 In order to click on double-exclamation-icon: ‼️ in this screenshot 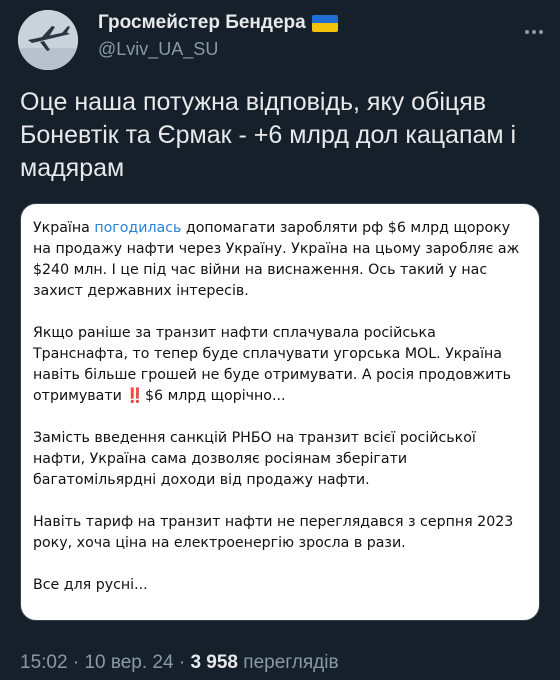, I will do `click(135, 396)`.